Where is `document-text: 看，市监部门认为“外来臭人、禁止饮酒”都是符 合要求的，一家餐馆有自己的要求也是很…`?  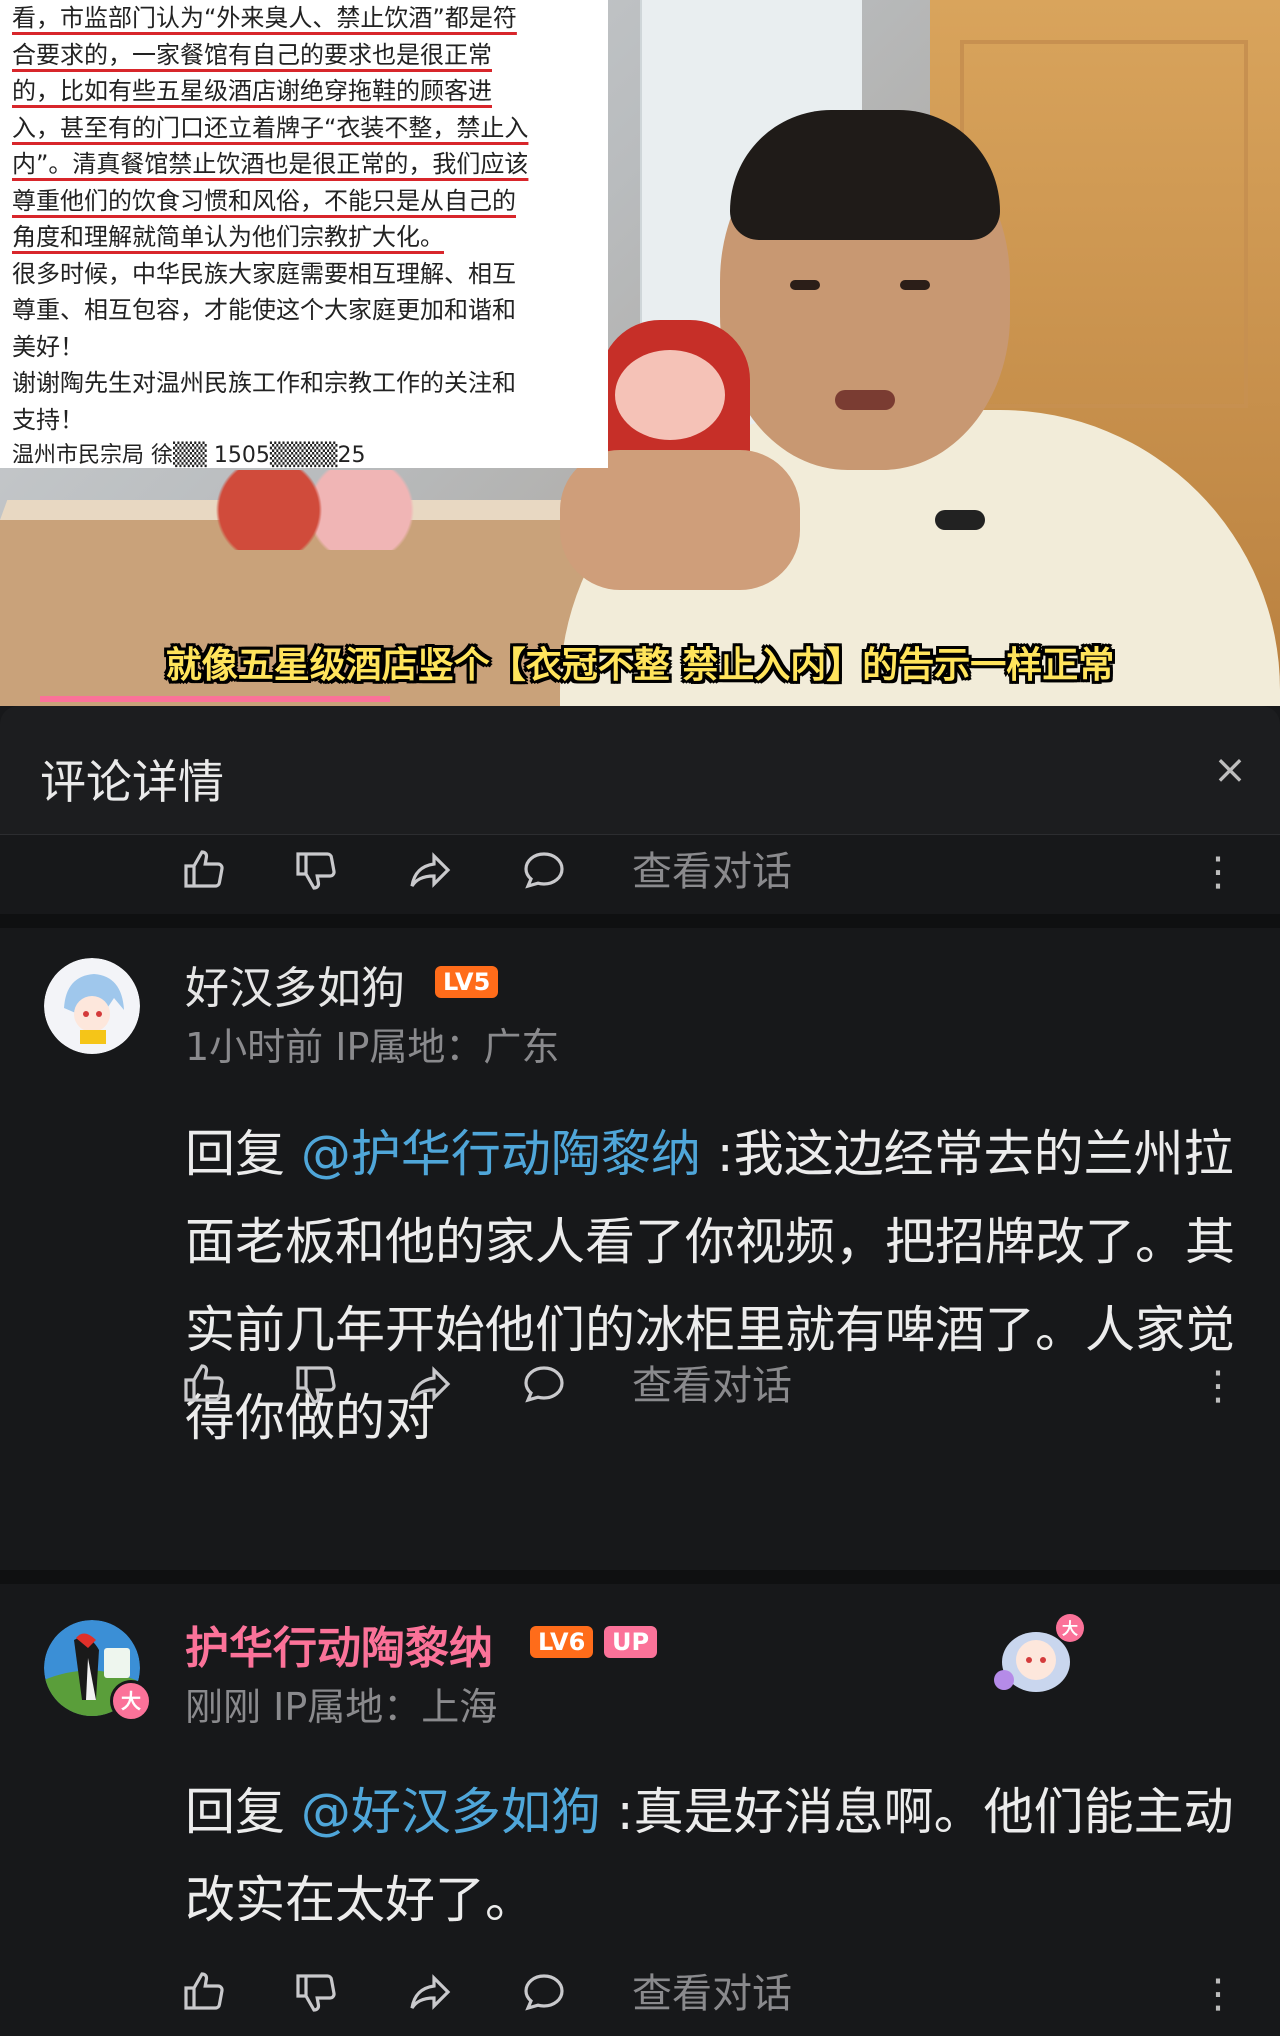 document-text: 看，市监部门认为“外来臭人、禁止饮酒”都是符 合要求的，一家餐馆有自己的要求也是很… is located at coordinates (304, 219).